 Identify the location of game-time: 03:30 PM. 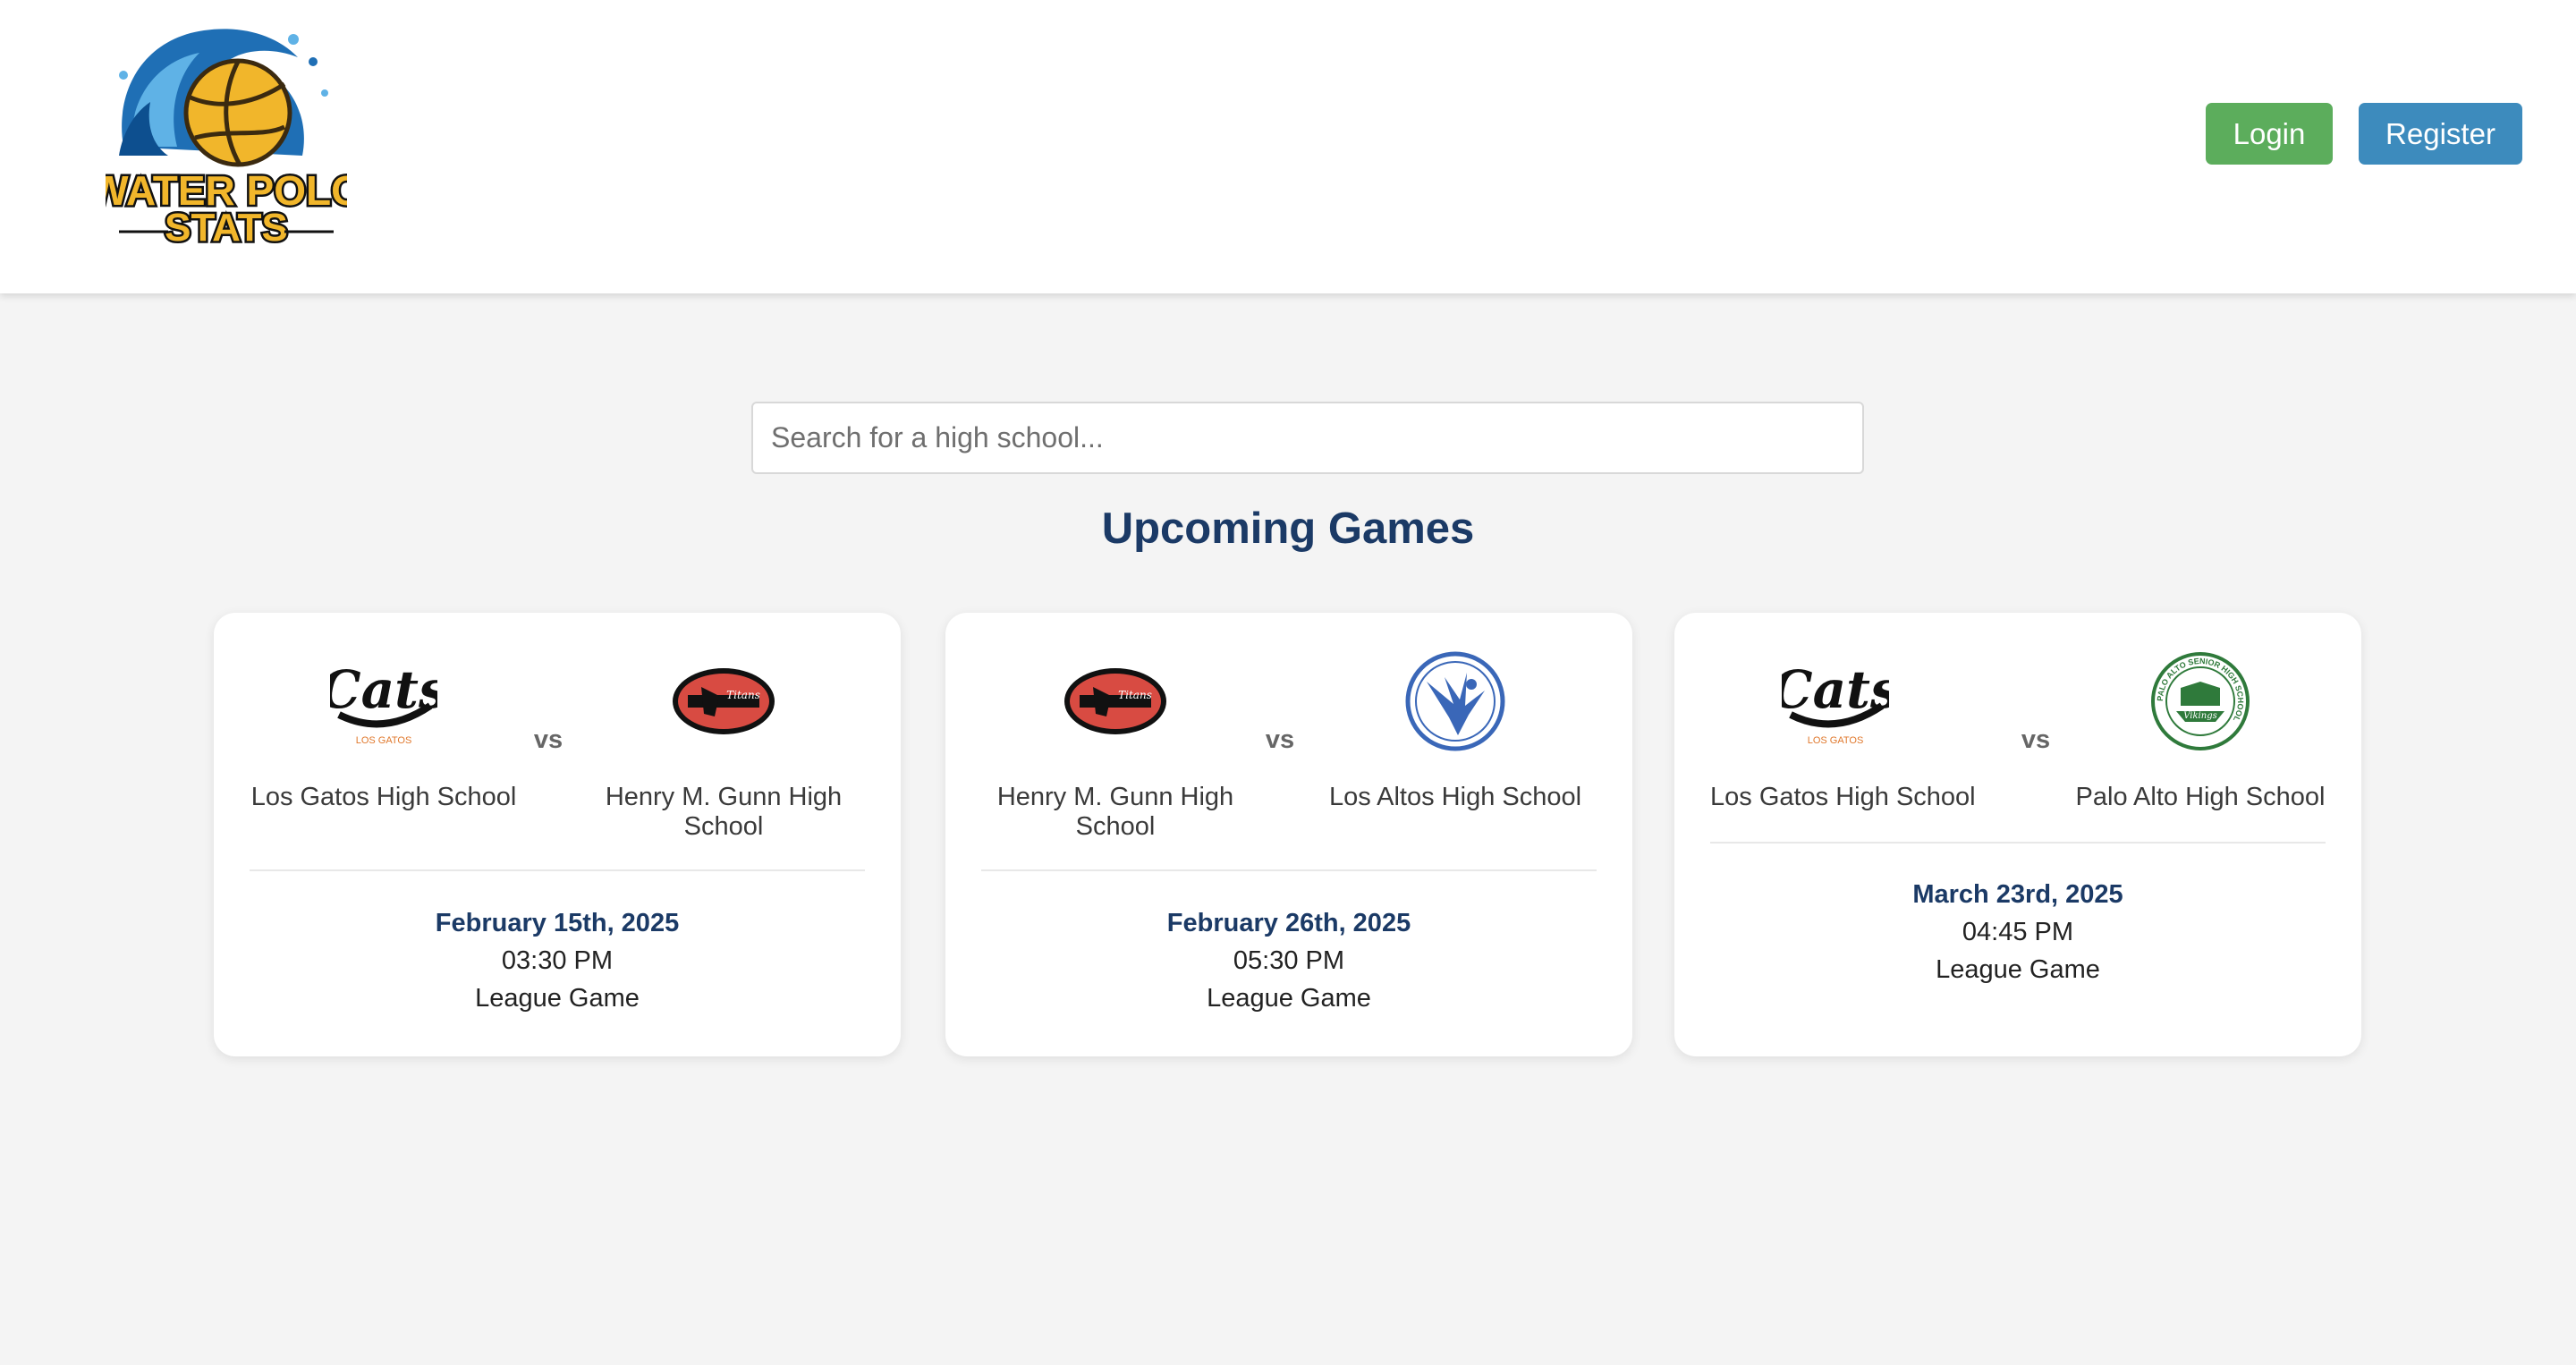
(557, 960).